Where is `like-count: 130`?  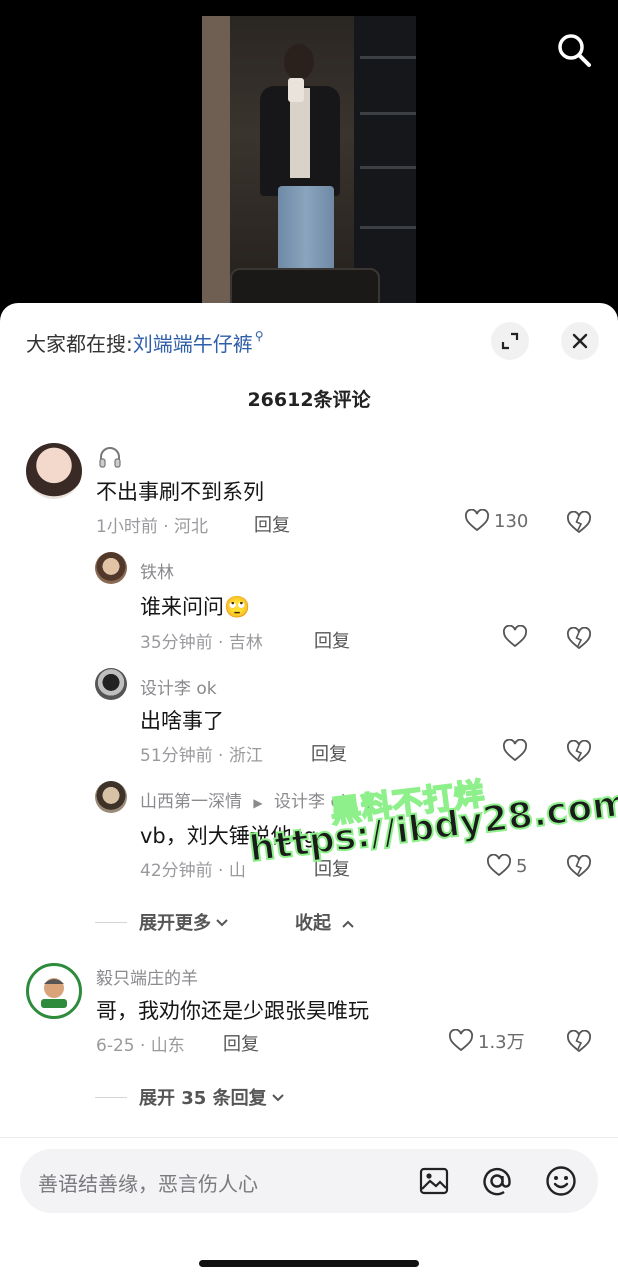
like-count: 130 is located at coordinates (511, 521).